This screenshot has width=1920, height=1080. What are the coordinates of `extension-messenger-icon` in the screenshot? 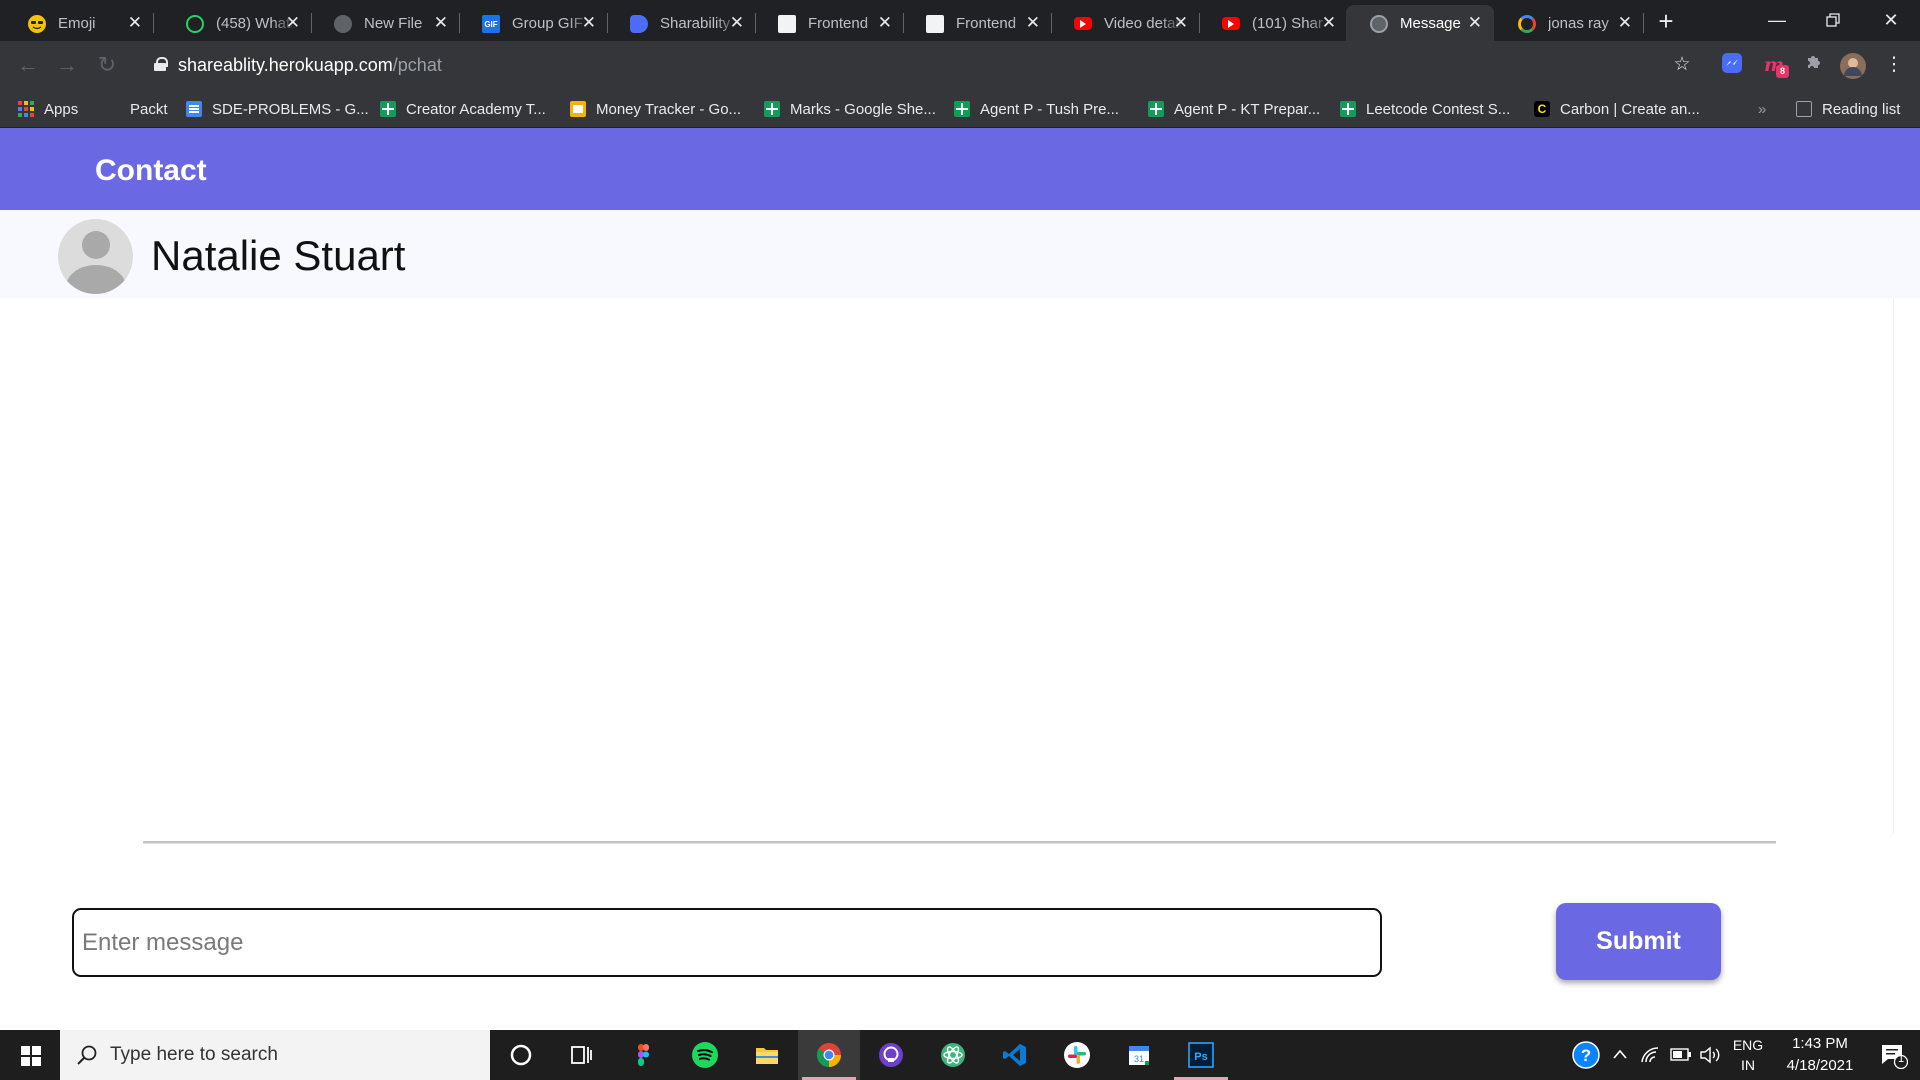 It's located at (1732, 65).